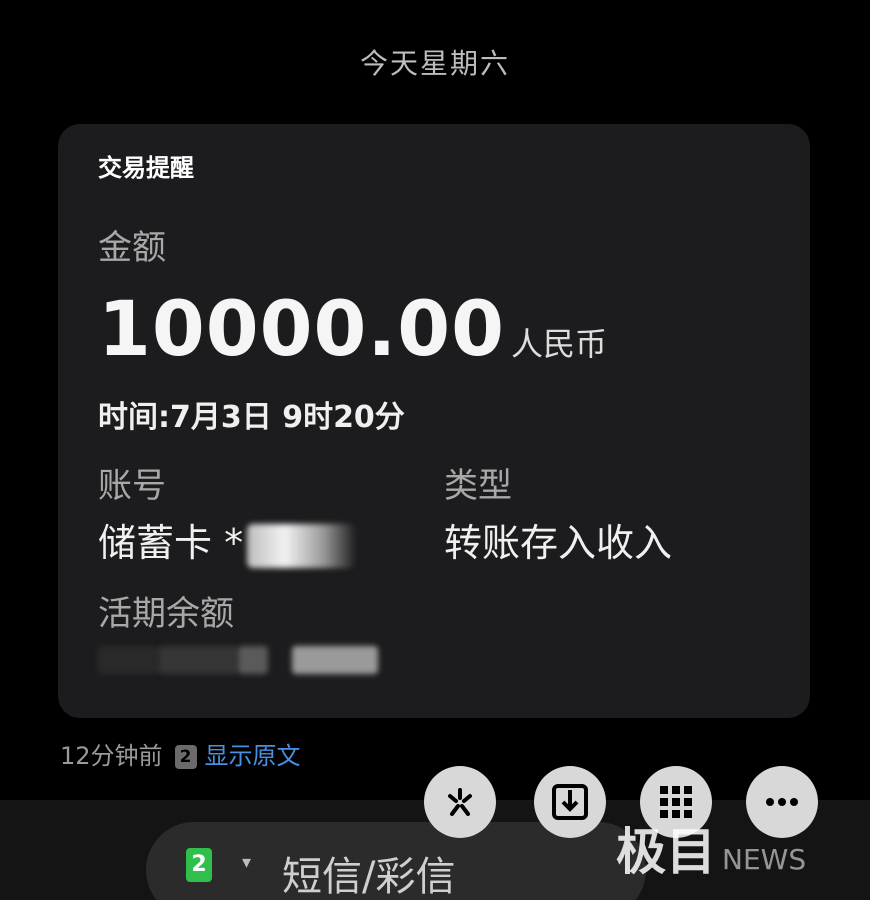 Image resolution: width=870 pixels, height=900 pixels. Describe the element at coordinates (301, 545) in the screenshot. I see `redacted-account-number` at that location.